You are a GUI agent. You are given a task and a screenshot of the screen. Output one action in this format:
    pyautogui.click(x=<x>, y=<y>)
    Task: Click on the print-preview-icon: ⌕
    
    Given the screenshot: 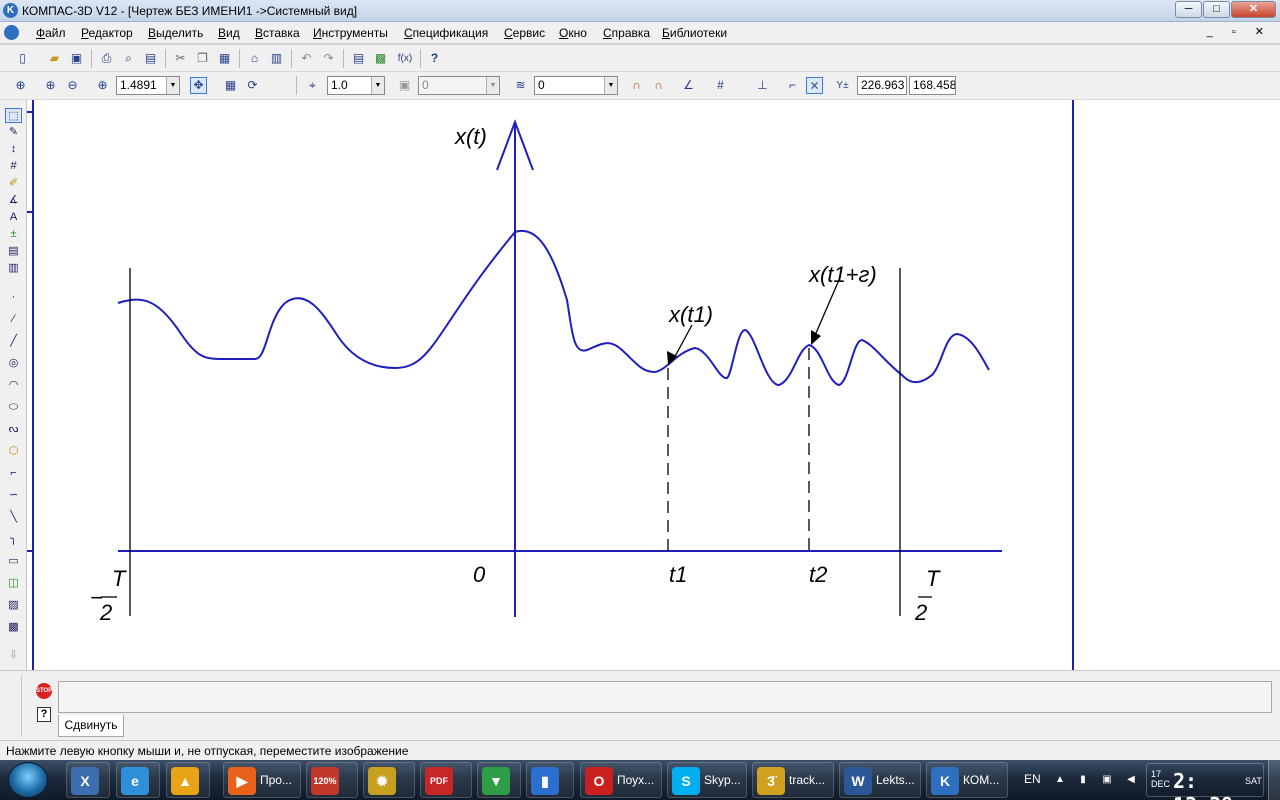 What is the action you would take?
    pyautogui.click(x=128, y=58)
    